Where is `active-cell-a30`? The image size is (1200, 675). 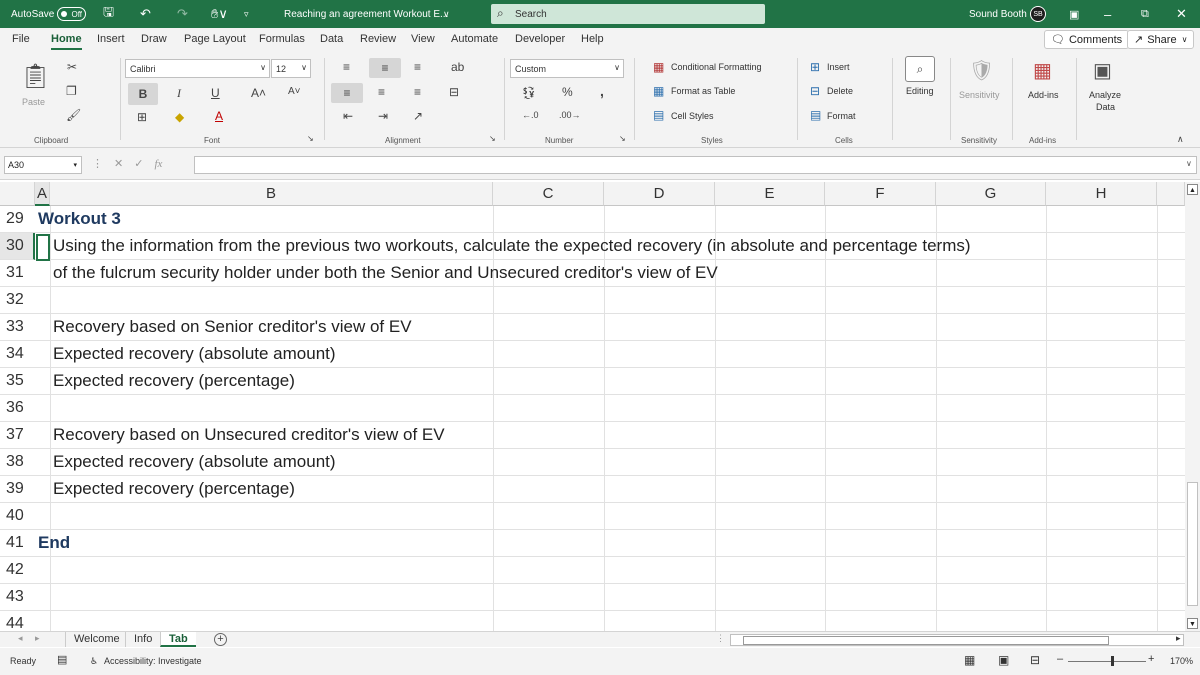
active-cell-a30 is located at coordinates (43, 247).